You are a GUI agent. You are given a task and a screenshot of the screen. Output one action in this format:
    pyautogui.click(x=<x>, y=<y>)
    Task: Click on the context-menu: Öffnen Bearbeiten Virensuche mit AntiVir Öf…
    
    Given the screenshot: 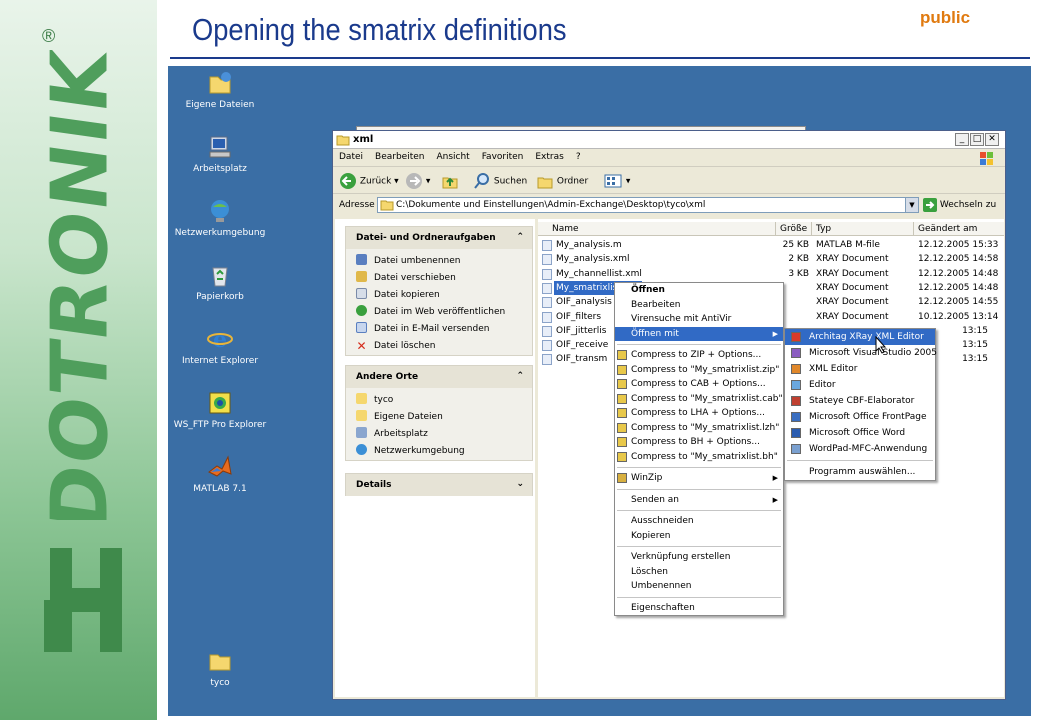 What is the action you would take?
    pyautogui.click(x=699, y=449)
    